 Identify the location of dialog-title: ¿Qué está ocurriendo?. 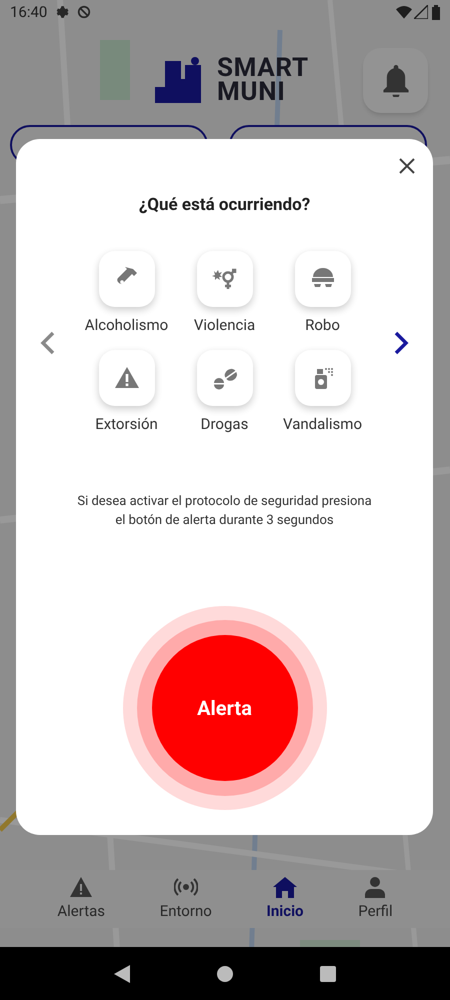
(224, 205).